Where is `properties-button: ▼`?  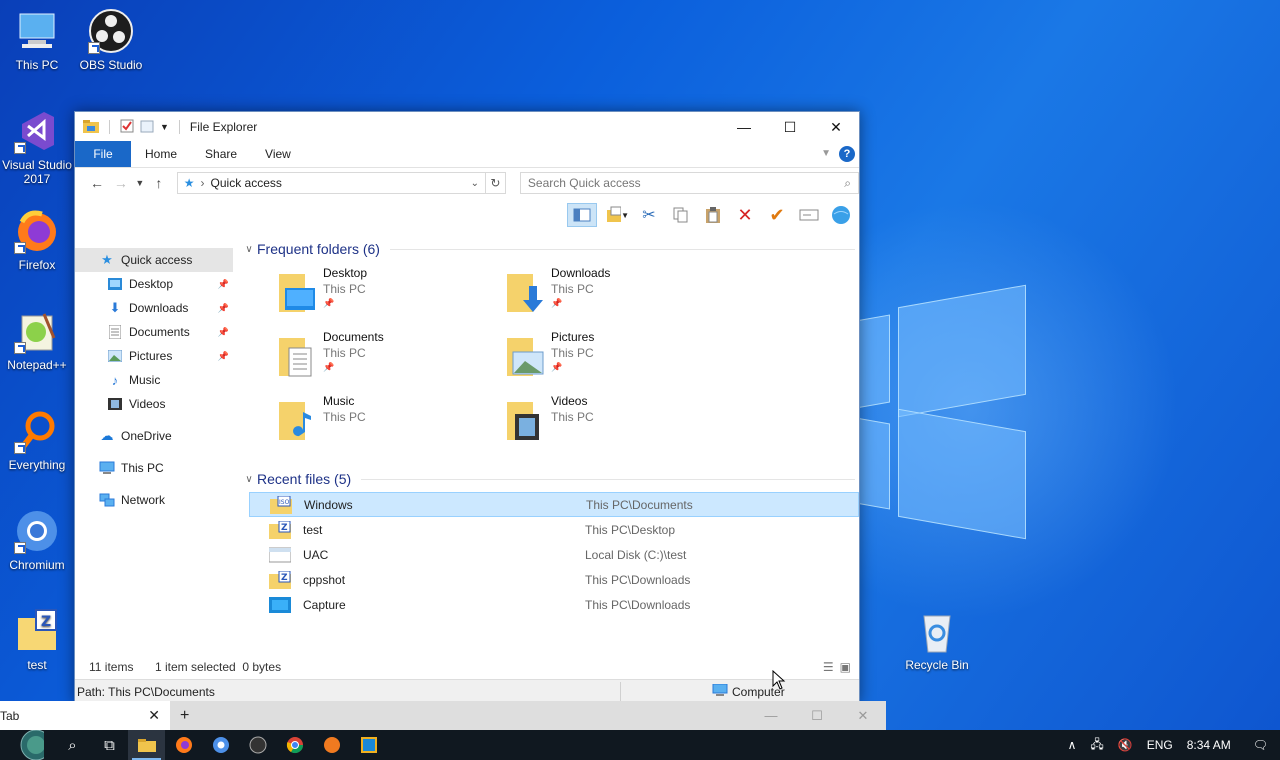 properties-button: ▼ is located at coordinates (617, 215).